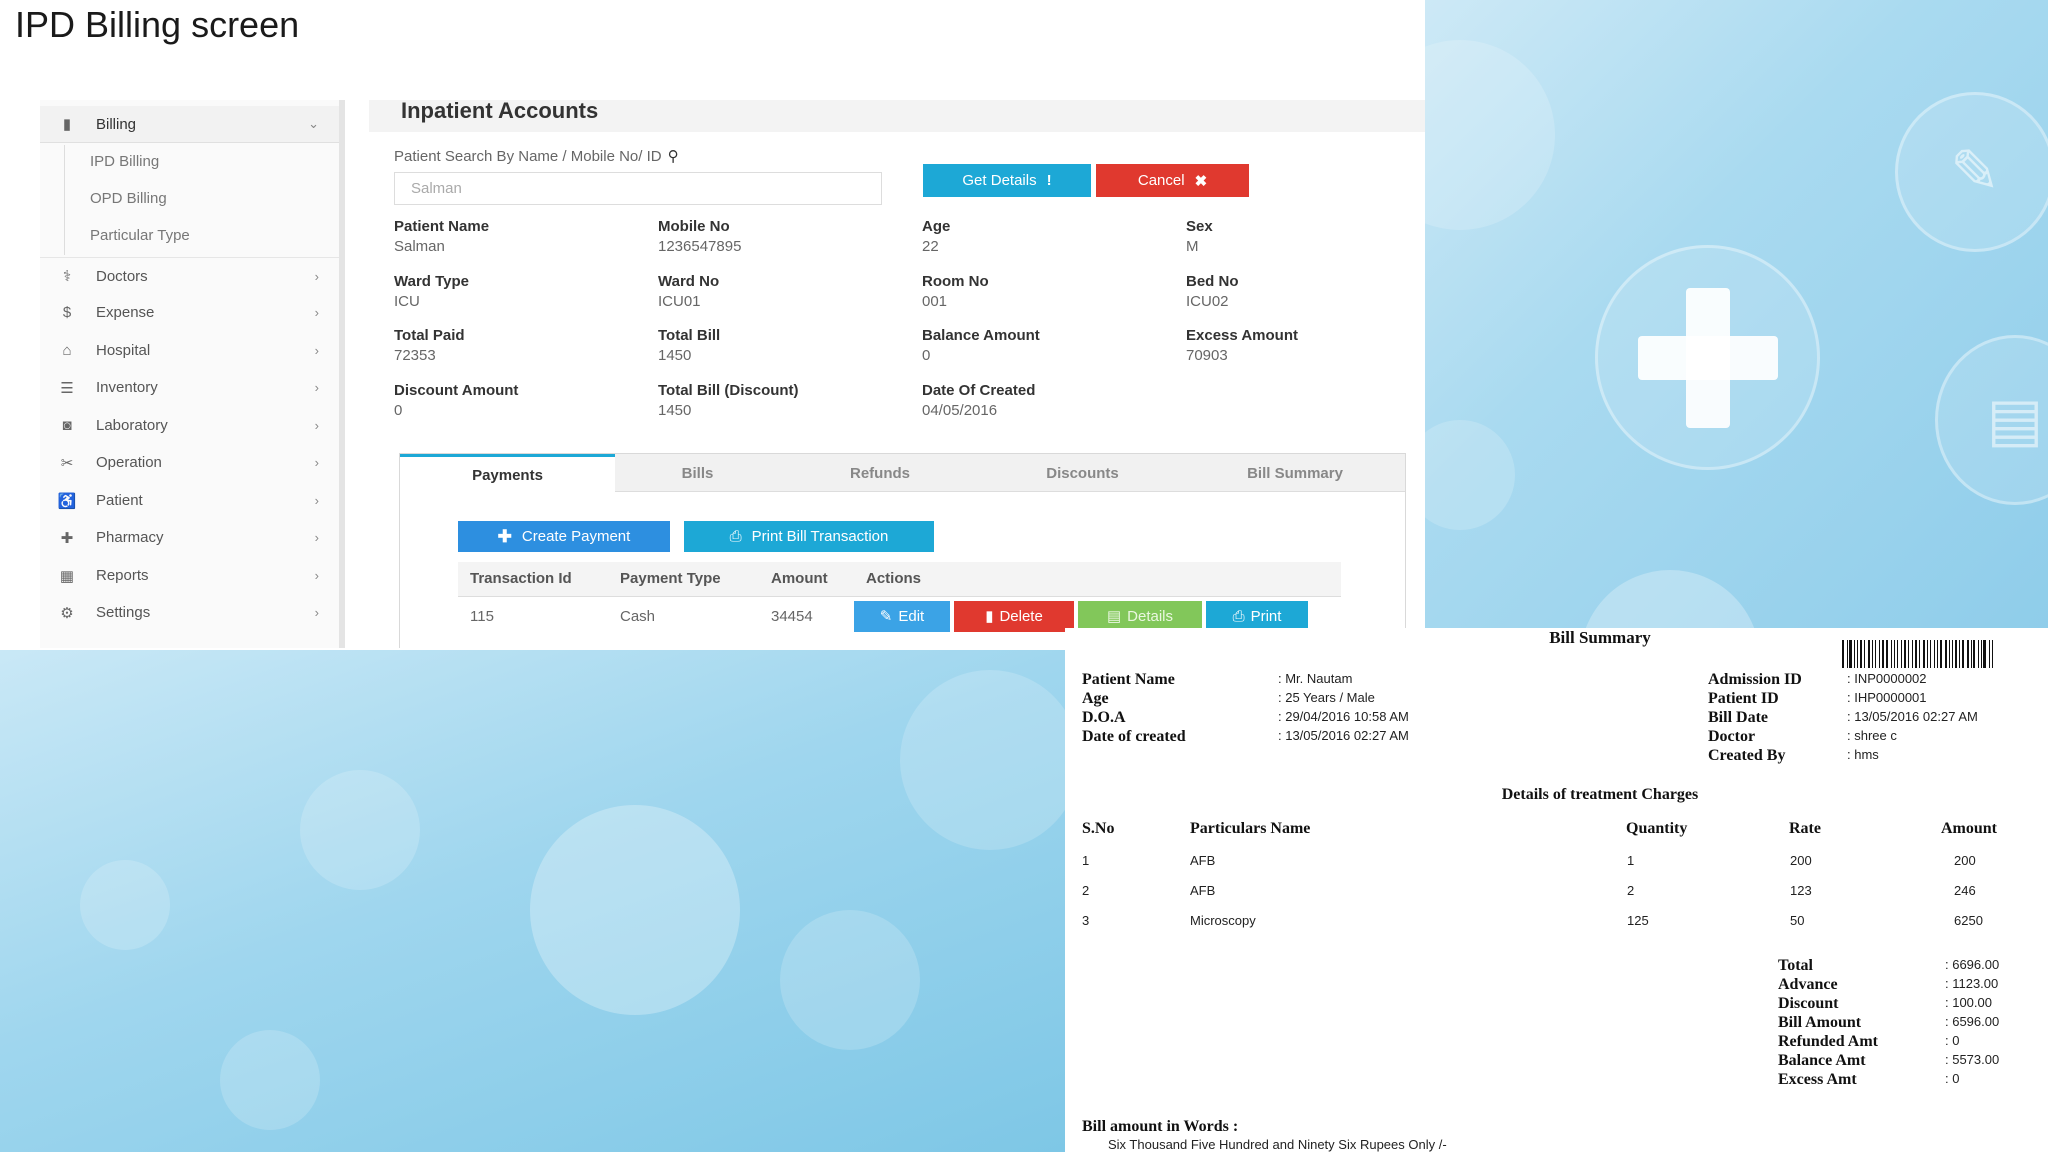 This screenshot has width=2048, height=1152. I want to click on dollar-icon: $, so click(67, 312).